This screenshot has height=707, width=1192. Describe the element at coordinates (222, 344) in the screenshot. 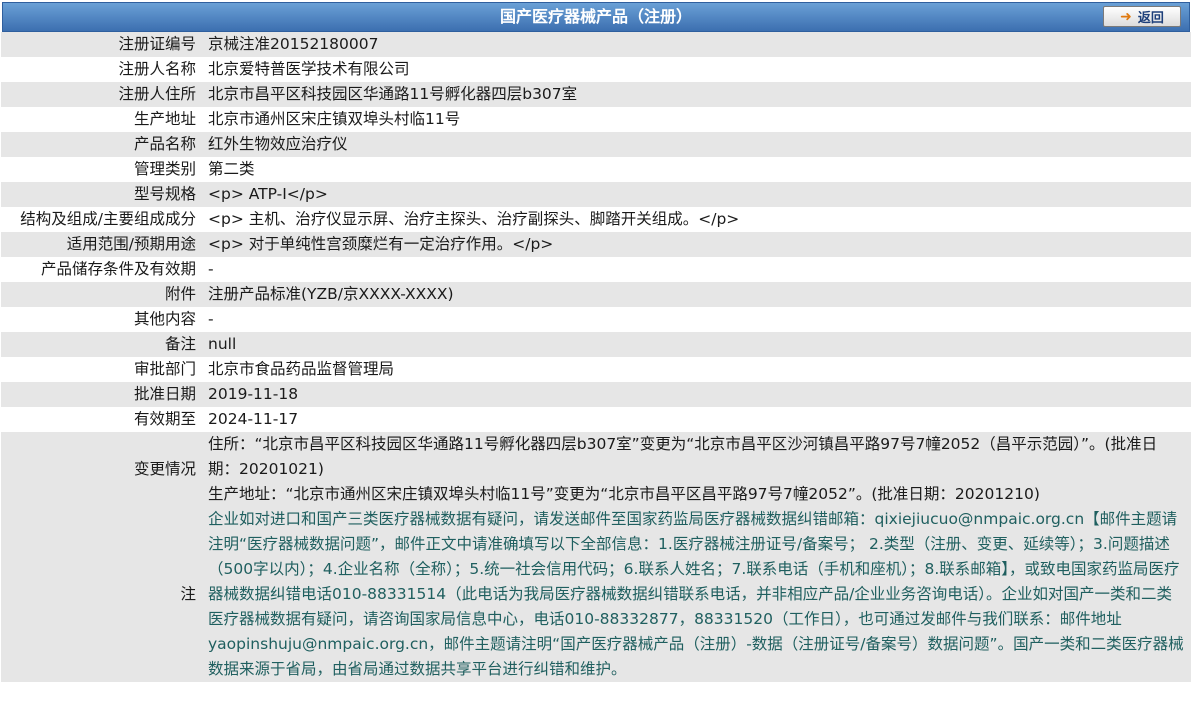

I see `field-value: null` at that location.